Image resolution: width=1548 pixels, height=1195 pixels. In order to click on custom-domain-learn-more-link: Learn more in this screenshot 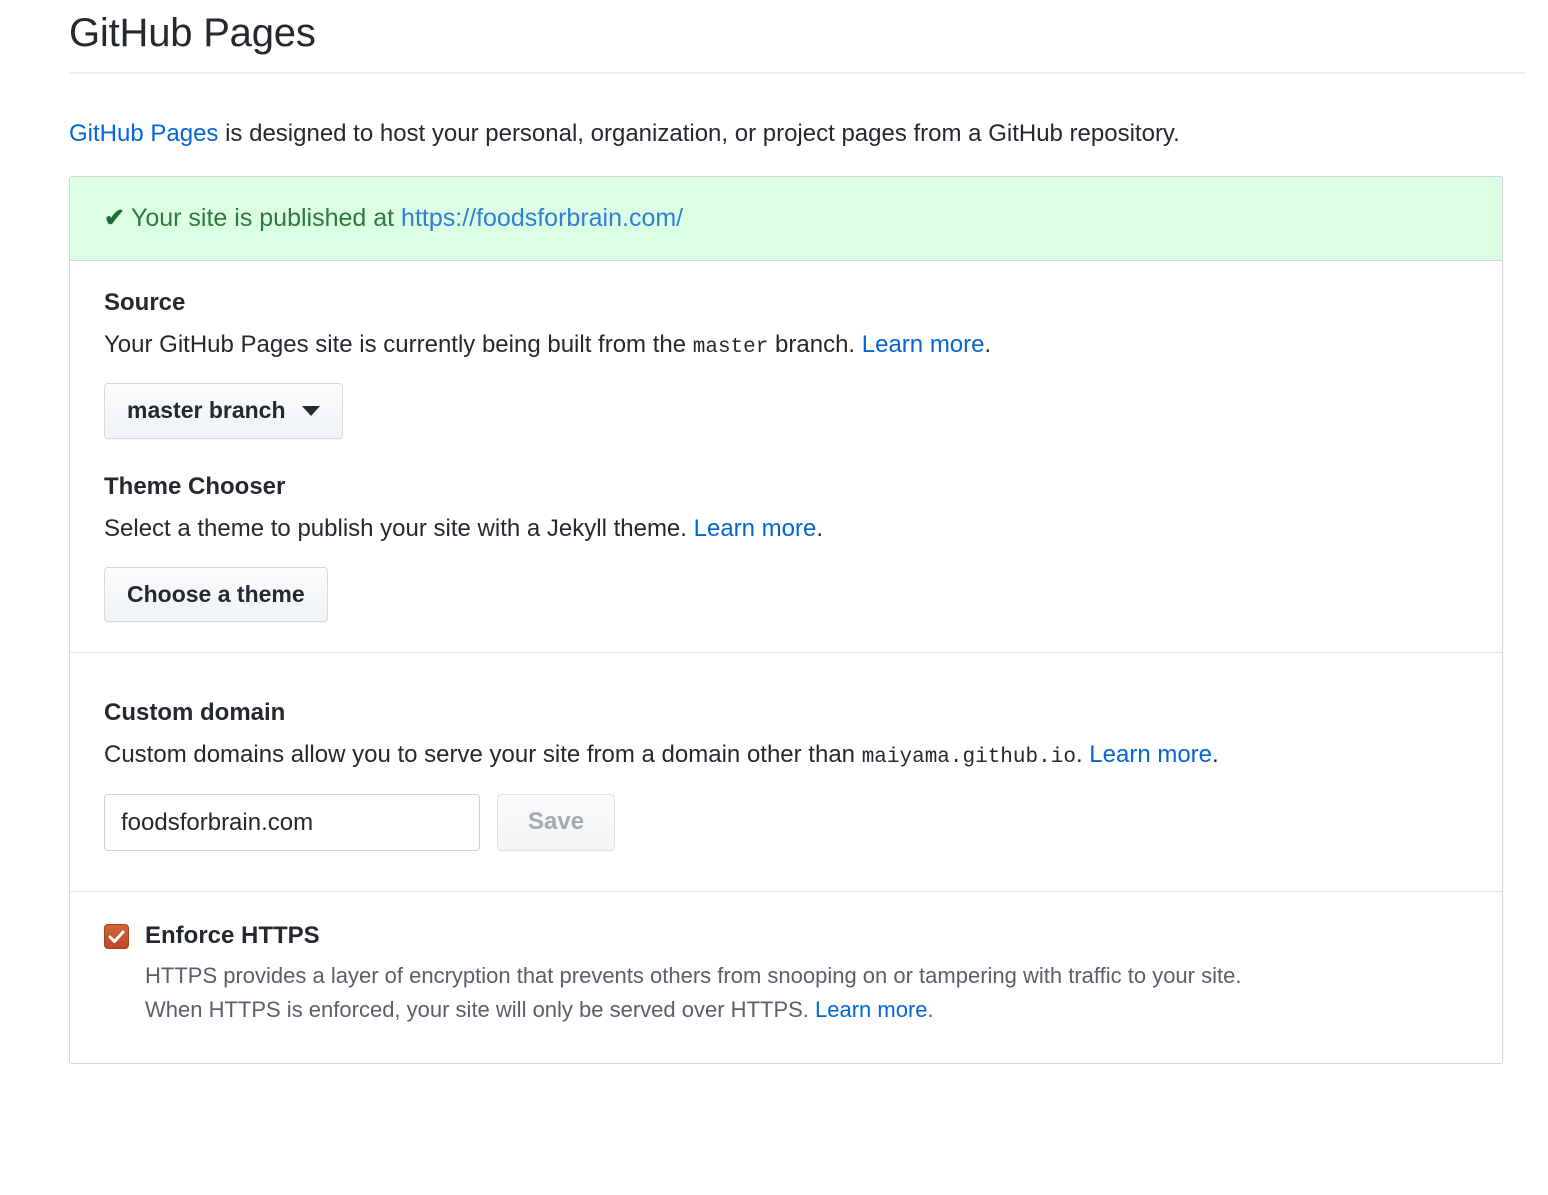, I will do `click(1150, 754)`.